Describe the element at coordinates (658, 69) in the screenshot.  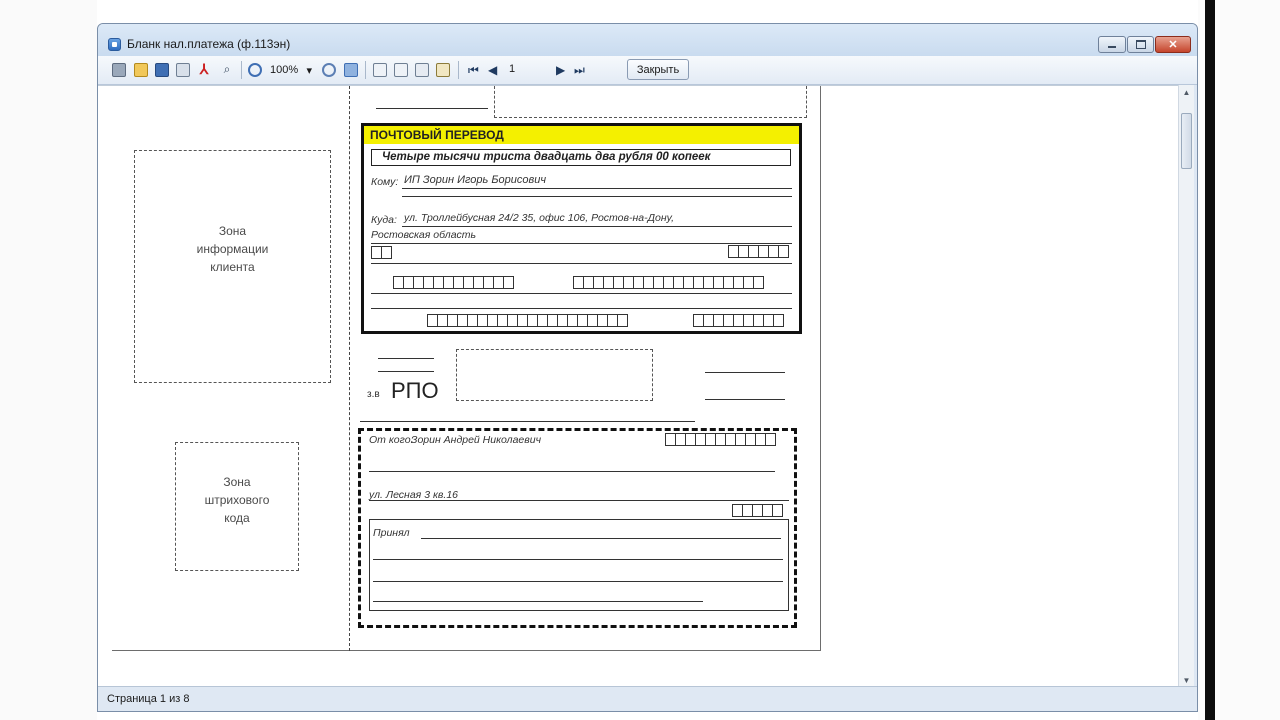
I see `close-report-button: Закрыть` at that location.